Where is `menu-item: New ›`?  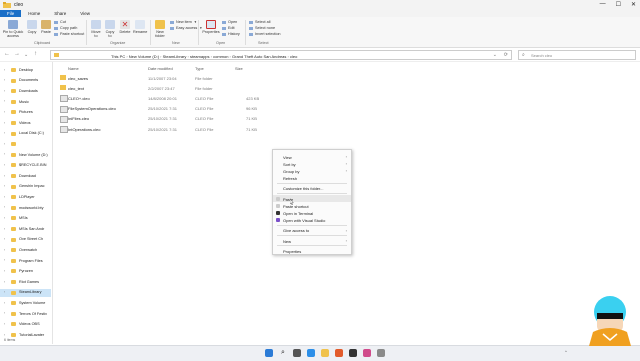
menu-item: New › is located at coordinates (312, 240).